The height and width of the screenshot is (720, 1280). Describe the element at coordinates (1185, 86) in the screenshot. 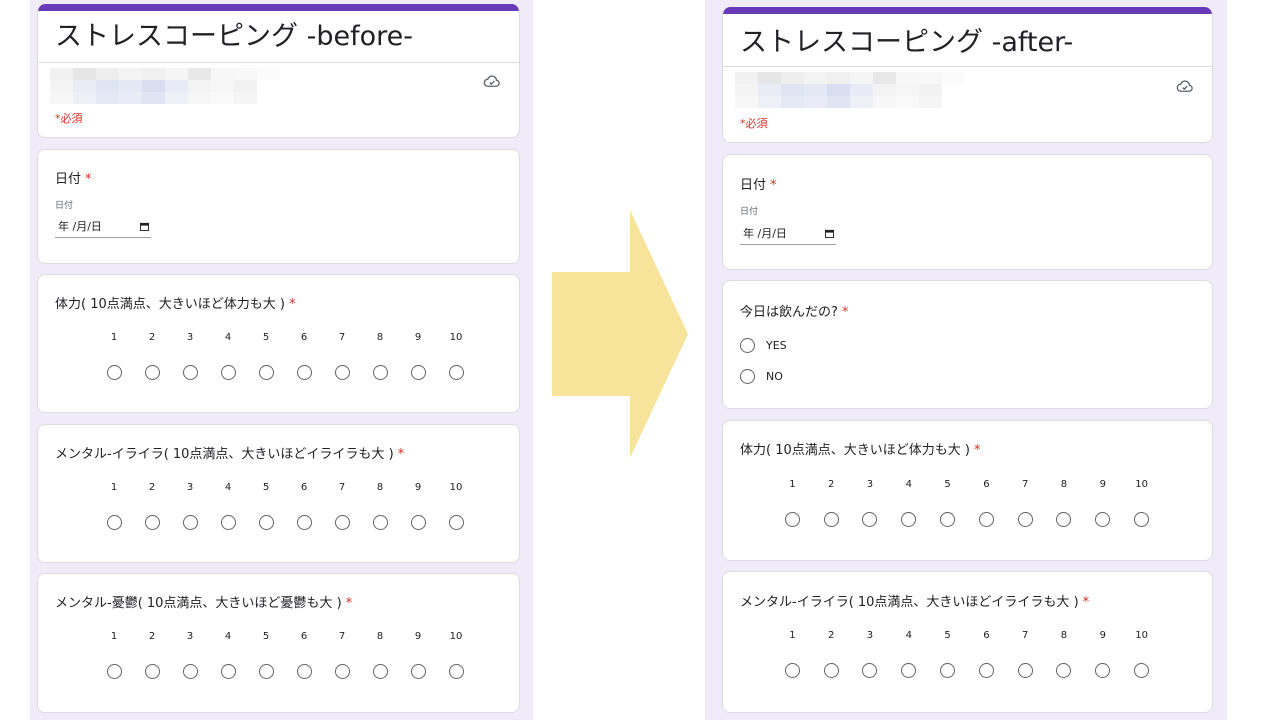

I see `cloud-saved-icon` at that location.